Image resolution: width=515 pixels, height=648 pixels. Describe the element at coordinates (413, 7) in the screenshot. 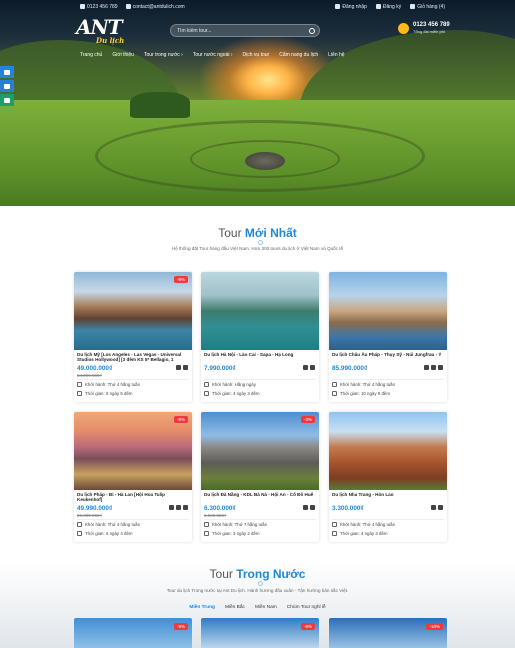

I see `cart-icon` at that location.